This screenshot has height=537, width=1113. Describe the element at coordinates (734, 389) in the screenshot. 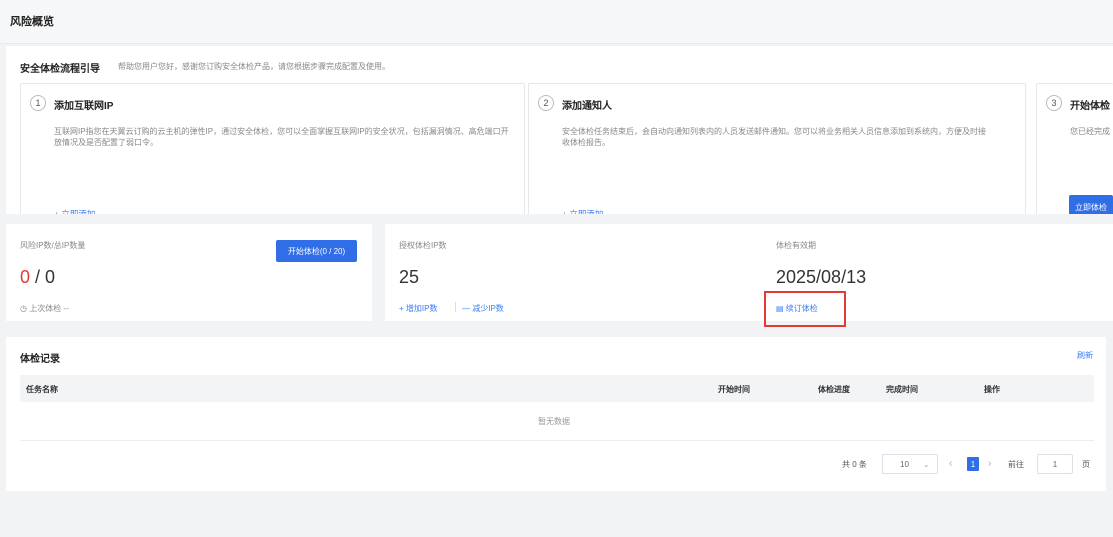

I see `col-start-time: 开始时间` at that location.